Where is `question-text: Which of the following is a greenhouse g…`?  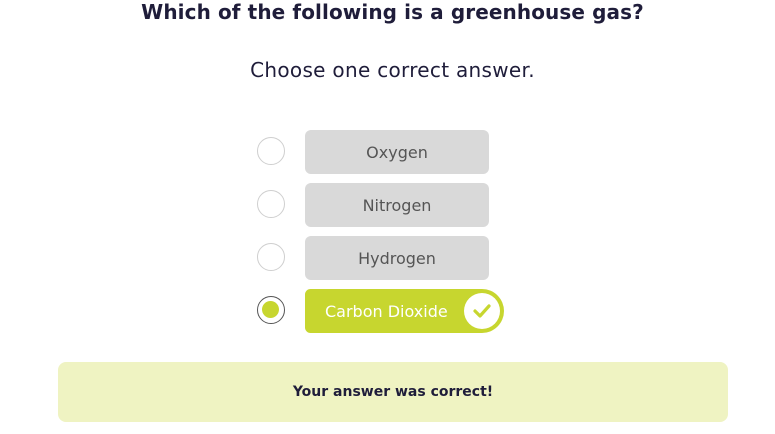
question-text: Which of the following is a greenhouse g… is located at coordinates (392, 12).